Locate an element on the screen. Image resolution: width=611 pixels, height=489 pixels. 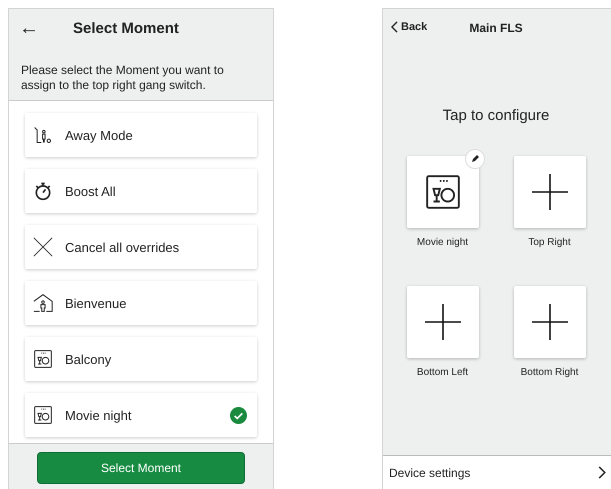
moment-name: Away Mode is located at coordinates (99, 135).